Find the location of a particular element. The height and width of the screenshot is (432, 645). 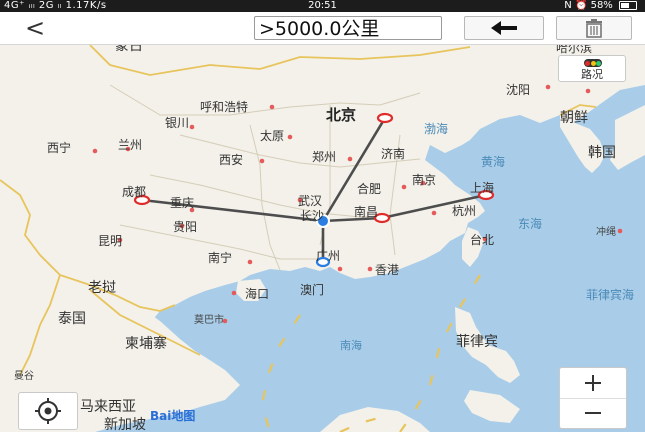

status-right: N ⏰ 58% is located at coordinates (600, 6).